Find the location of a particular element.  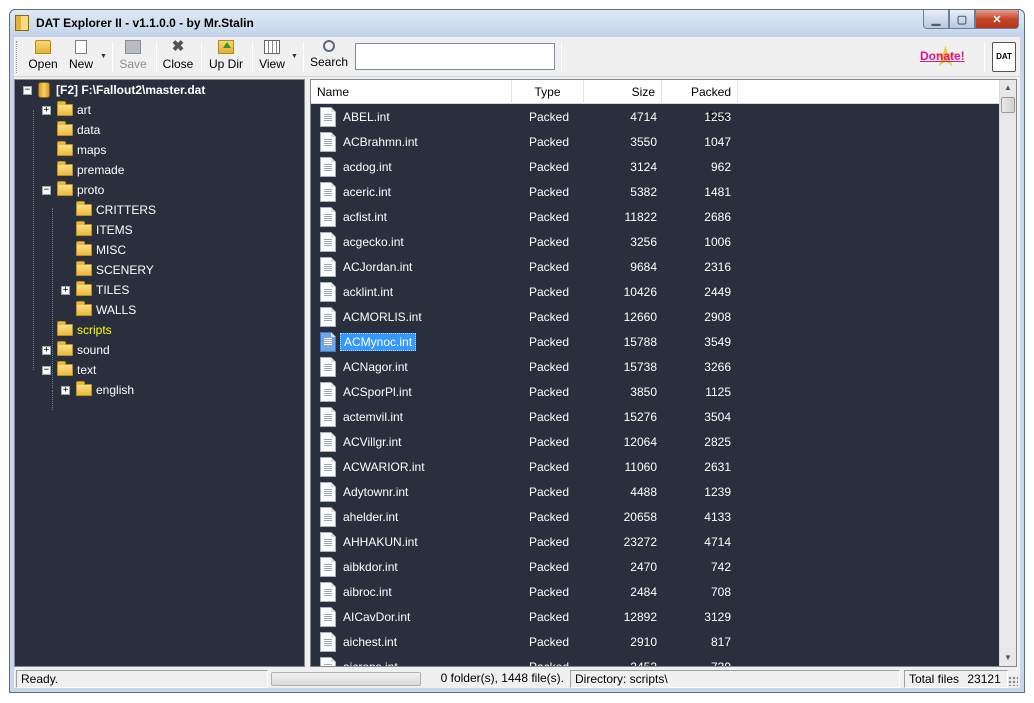

column-header-name: Name is located at coordinates (411, 92).